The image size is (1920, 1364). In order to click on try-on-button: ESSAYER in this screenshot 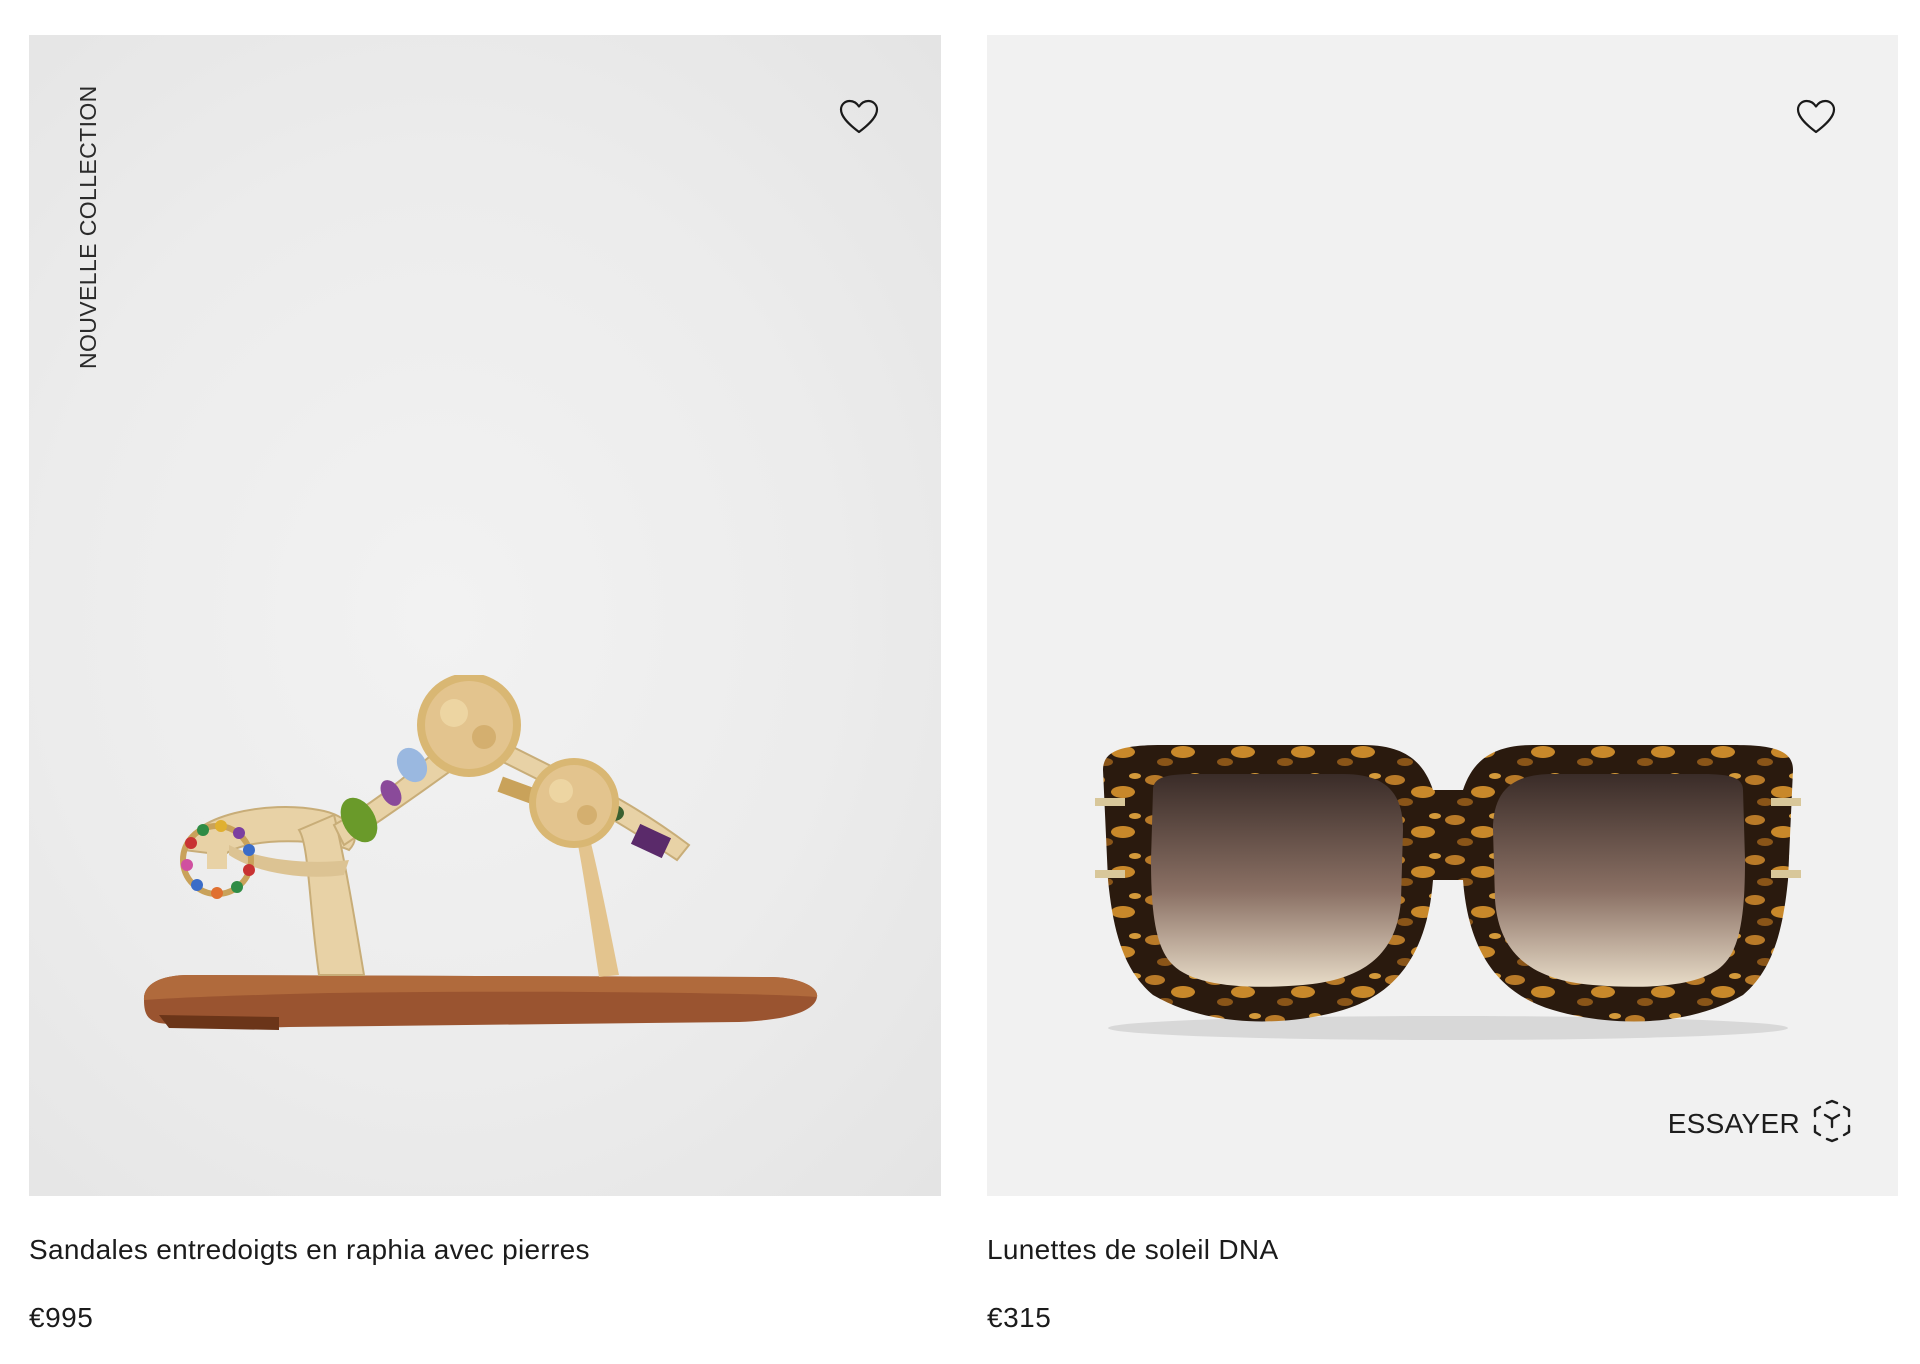, I will do `click(1760, 1123)`.